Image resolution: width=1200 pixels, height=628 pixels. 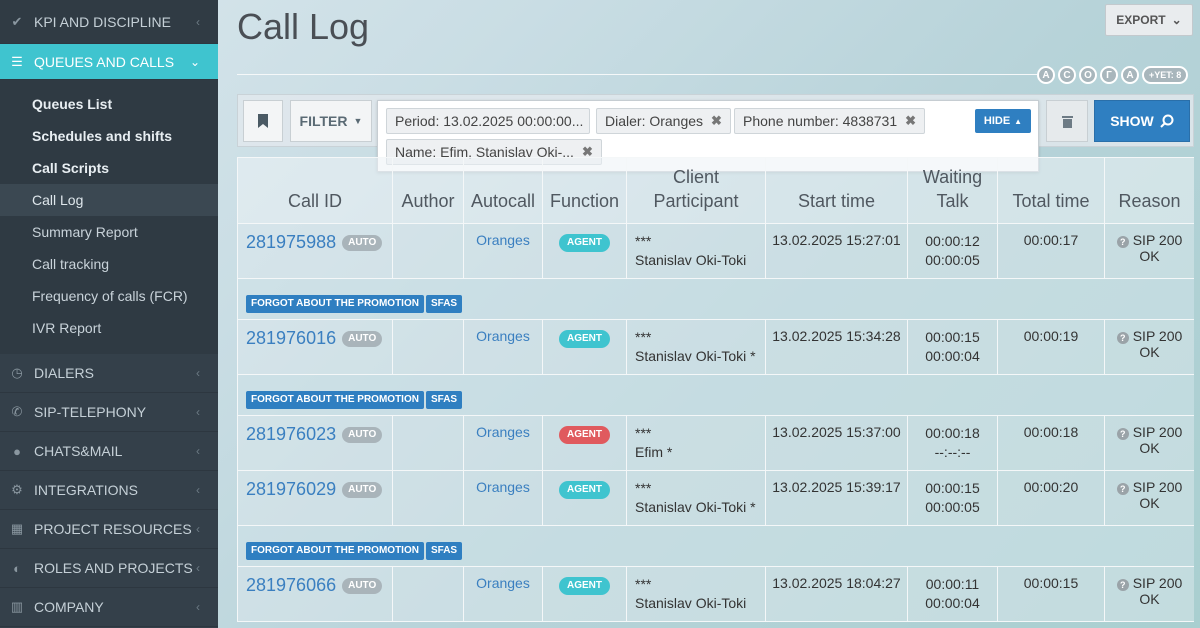 What do you see at coordinates (358, 121) in the screenshot?
I see `caret-down-icon: ▼` at bounding box center [358, 121].